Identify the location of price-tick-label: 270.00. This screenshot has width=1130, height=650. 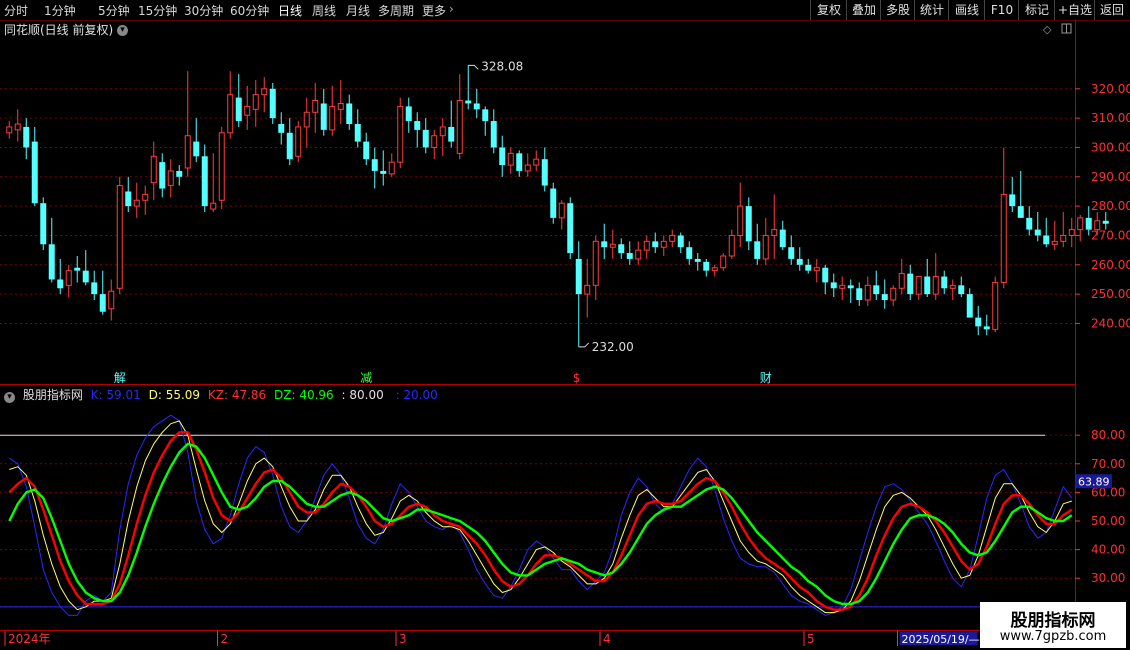
(1110, 235).